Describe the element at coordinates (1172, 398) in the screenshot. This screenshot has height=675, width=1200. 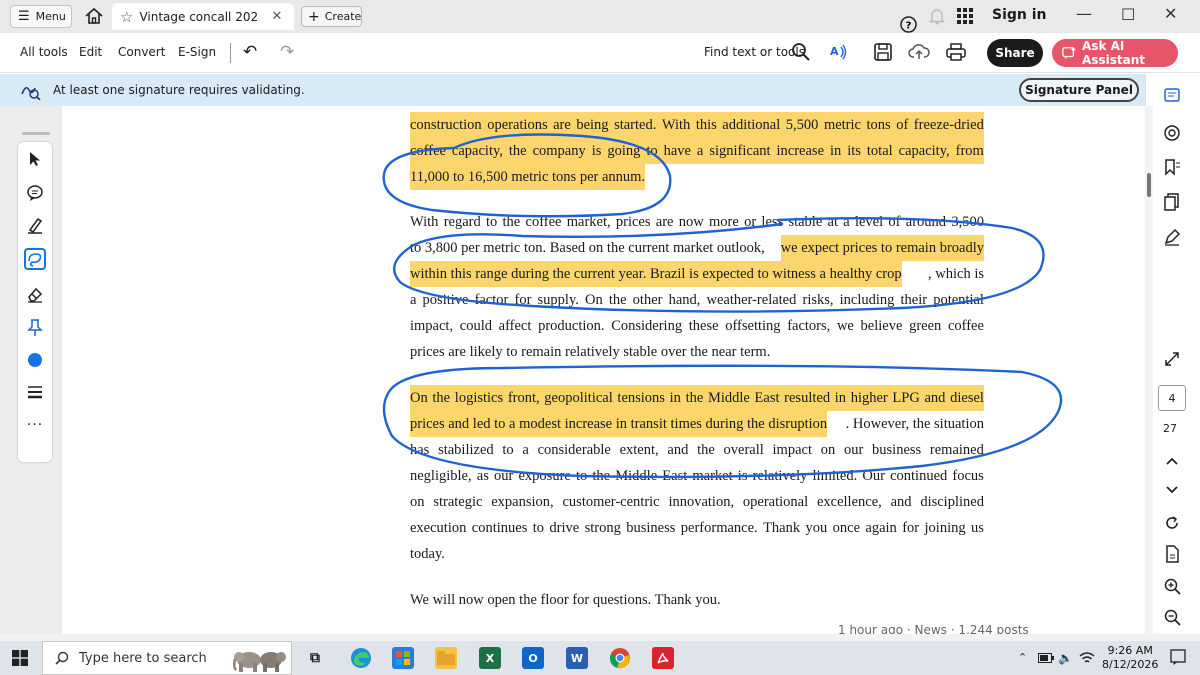
I see `current-page-input: 4` at that location.